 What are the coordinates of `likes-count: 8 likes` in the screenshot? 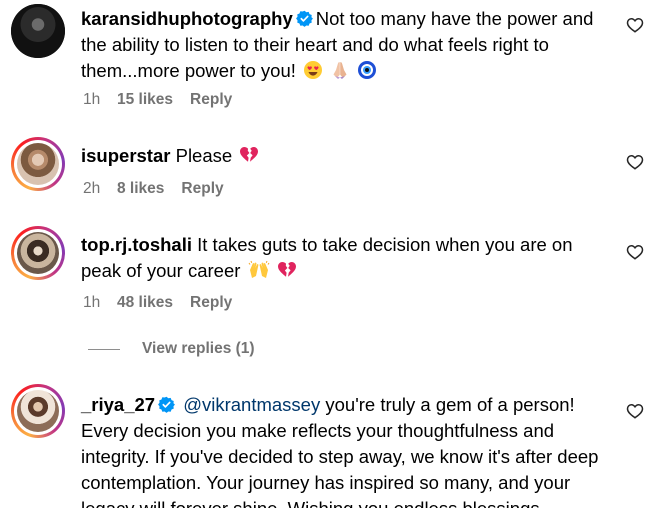 It's located at (140, 189).